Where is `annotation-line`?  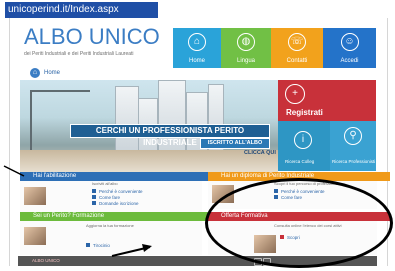 annotation-line is located at coordinates (14, 171).